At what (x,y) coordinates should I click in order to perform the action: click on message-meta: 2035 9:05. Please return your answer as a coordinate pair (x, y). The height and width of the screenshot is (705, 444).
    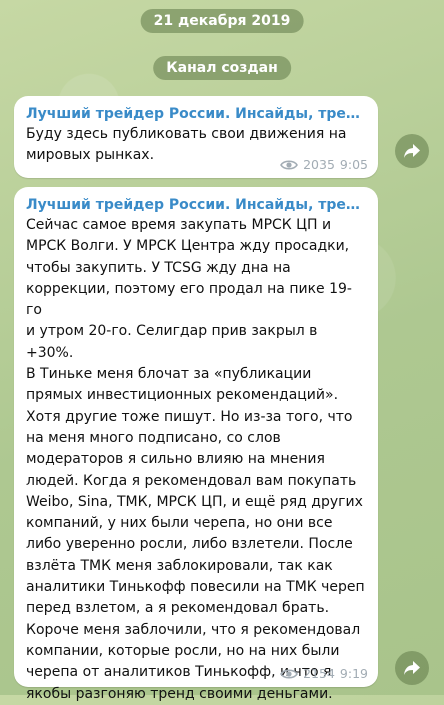
    Looking at the image, I should click on (324, 164).